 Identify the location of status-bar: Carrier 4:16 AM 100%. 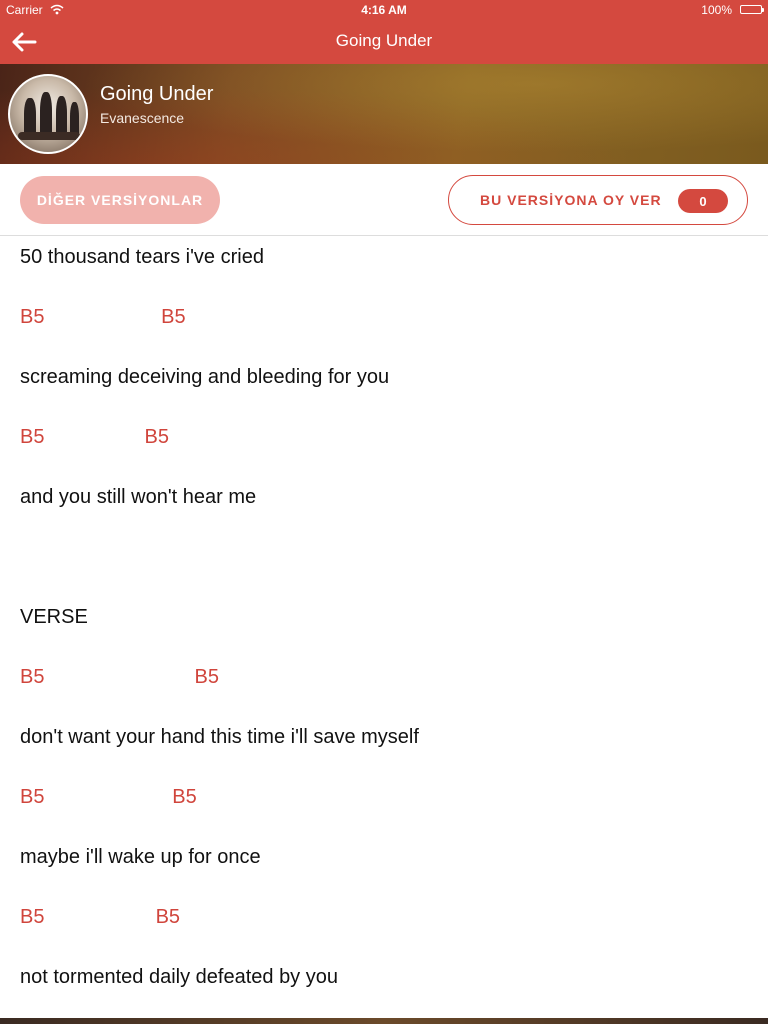
(384, 10).